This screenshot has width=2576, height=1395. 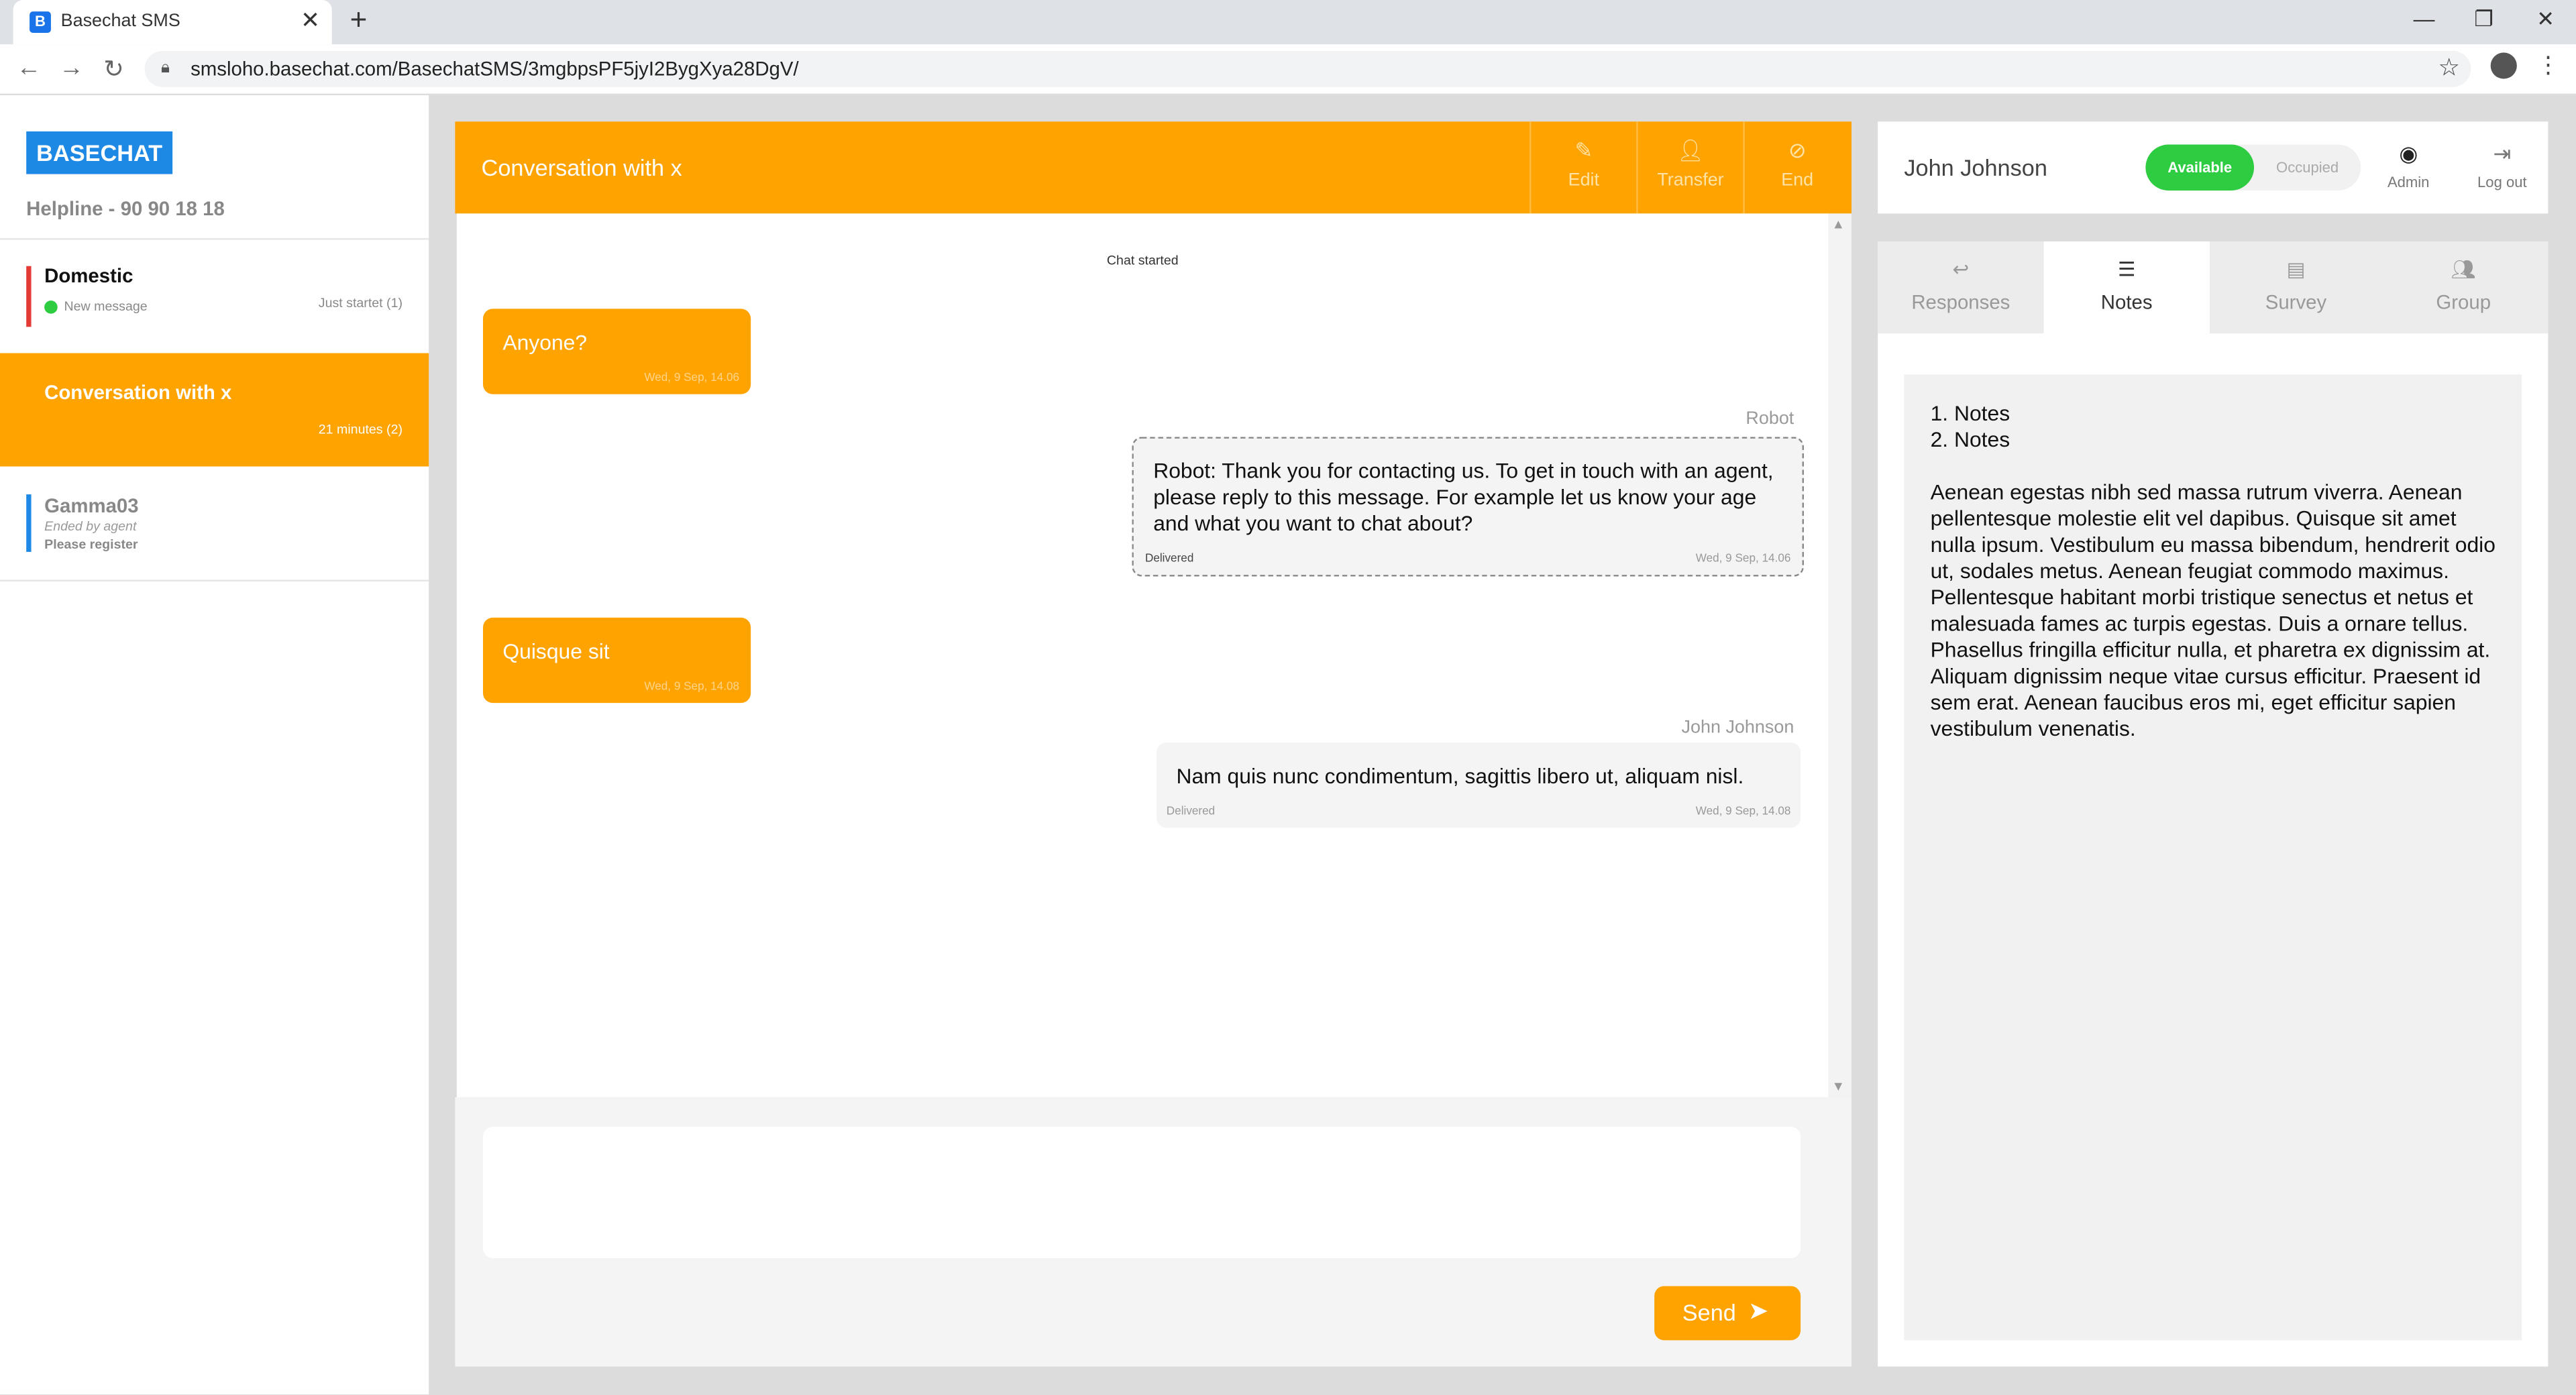 What do you see at coordinates (2126, 302) in the screenshot?
I see `tab-label: Notes` at bounding box center [2126, 302].